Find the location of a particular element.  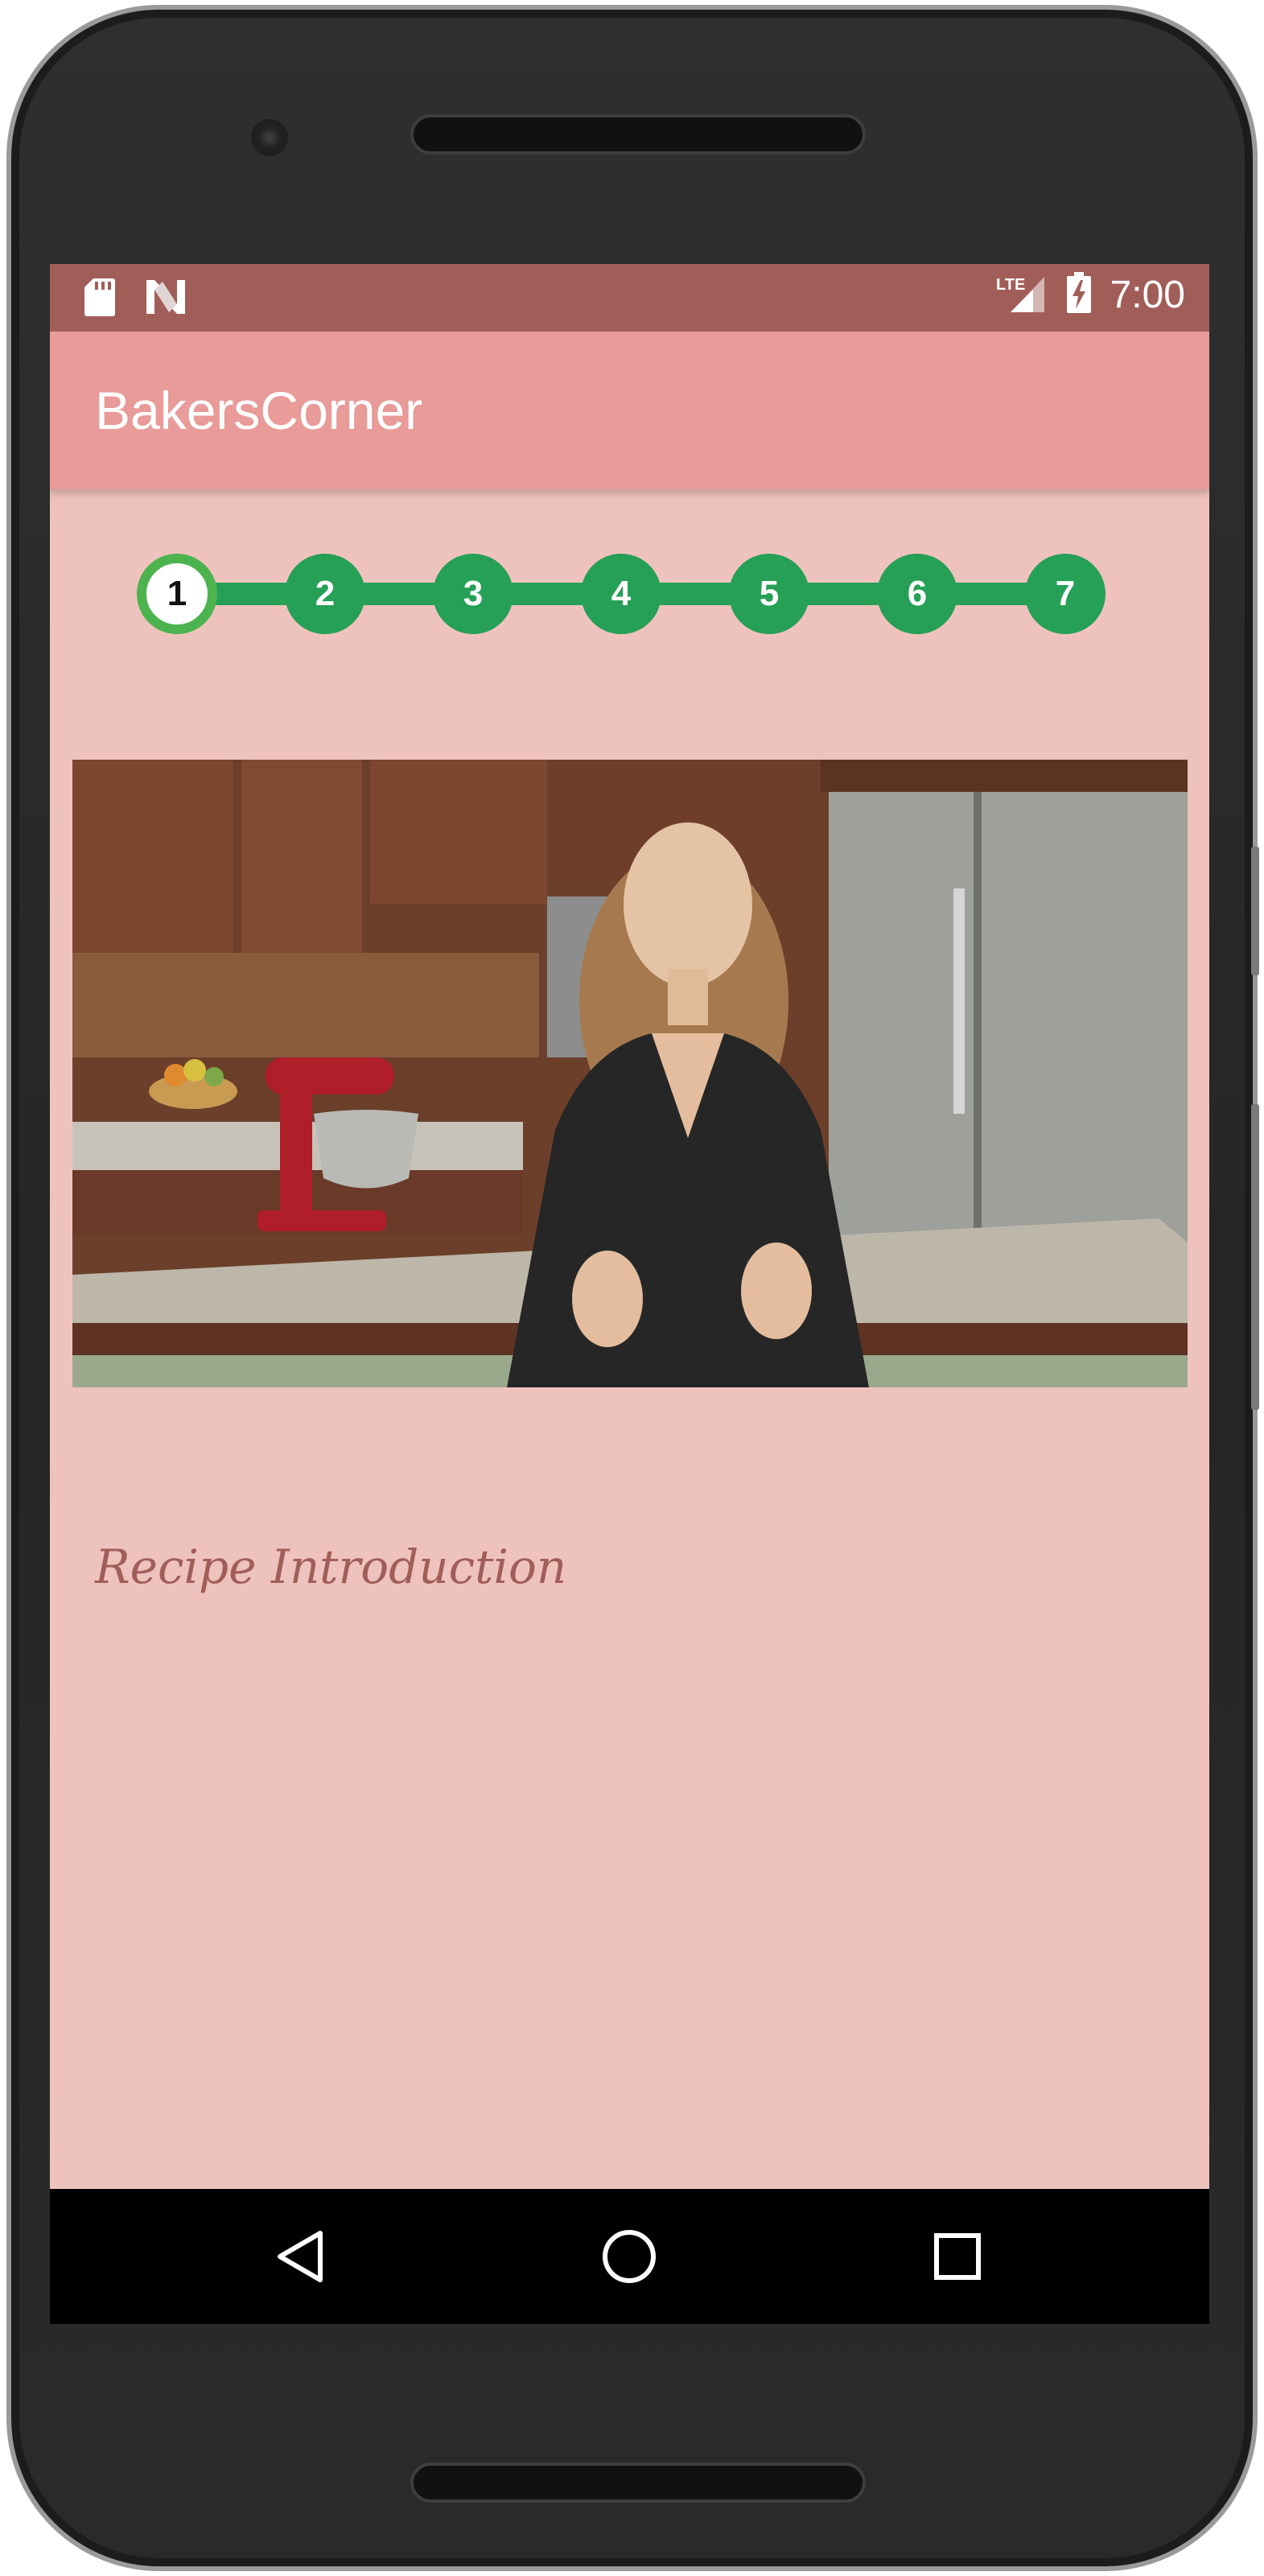

n-logo-icon is located at coordinates (166, 298).